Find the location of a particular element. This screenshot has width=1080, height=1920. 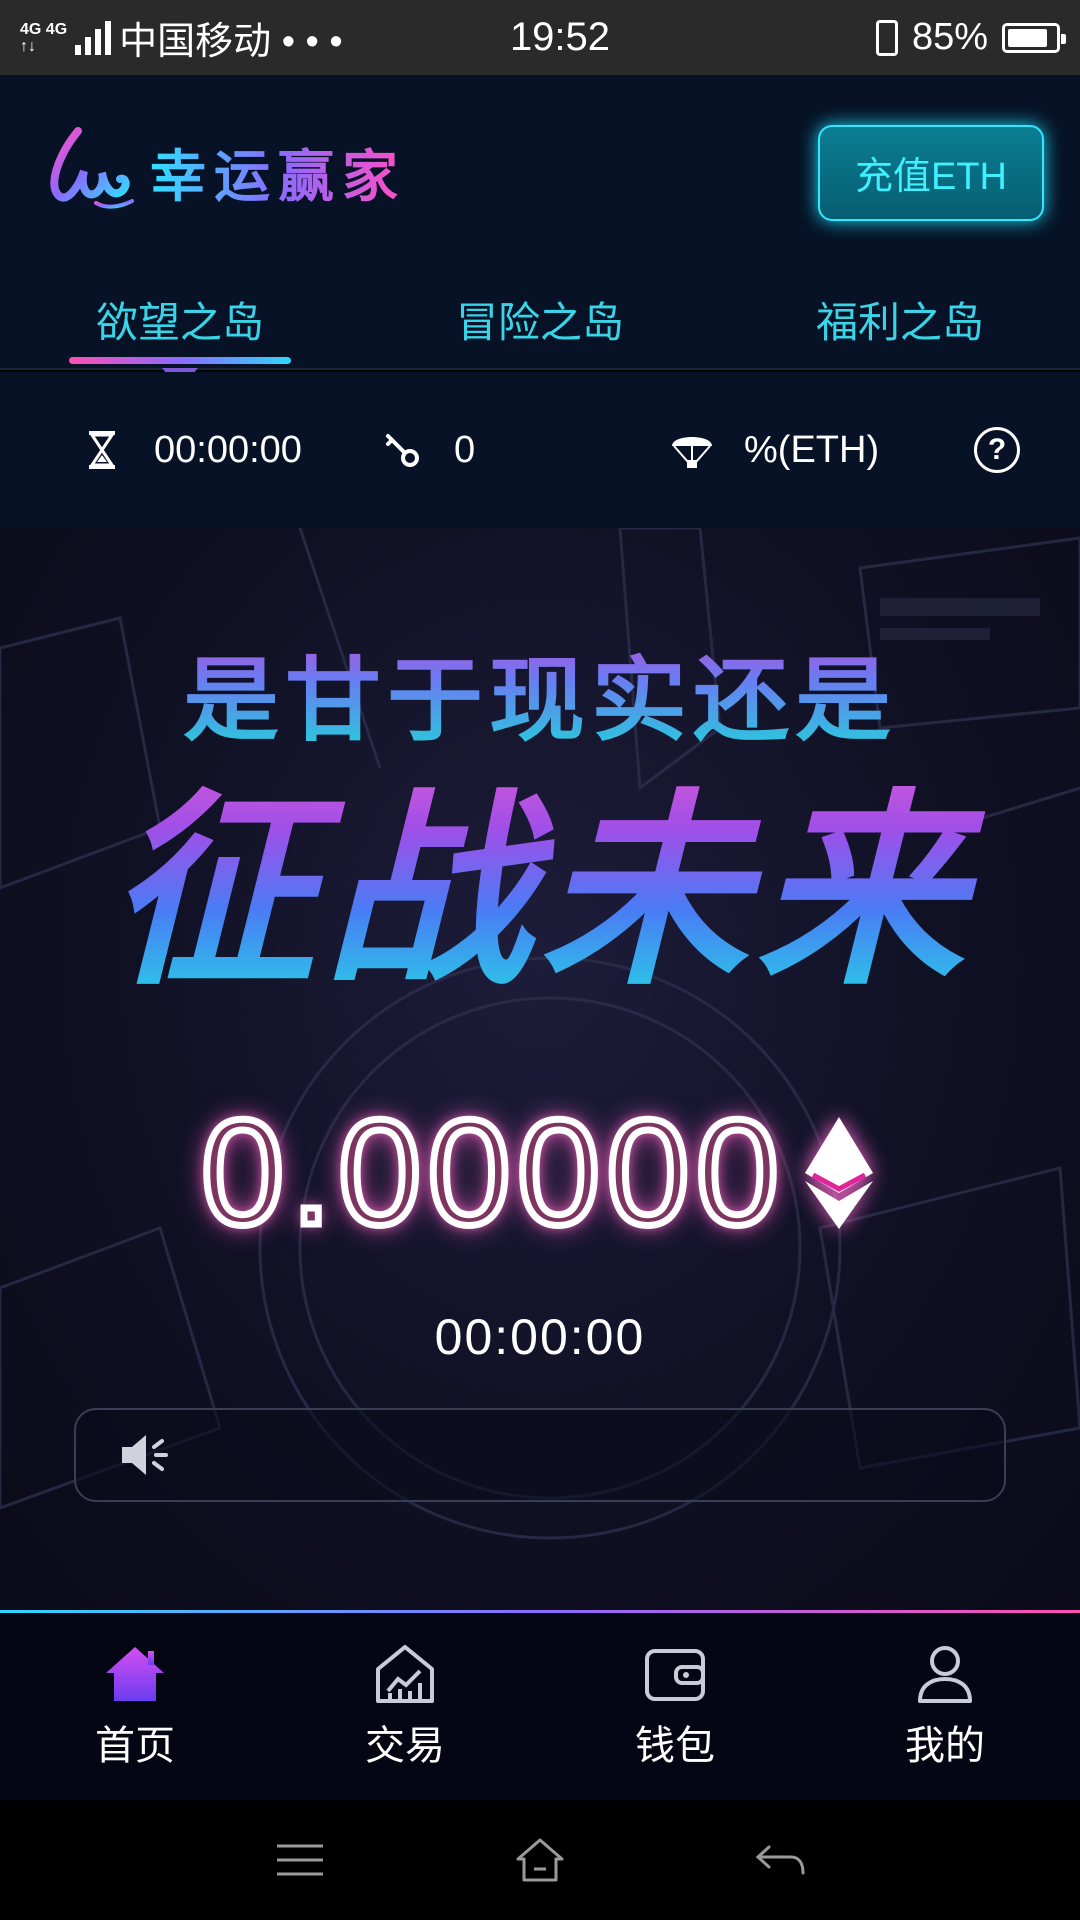

system-home-icon is located at coordinates (540, 1860).